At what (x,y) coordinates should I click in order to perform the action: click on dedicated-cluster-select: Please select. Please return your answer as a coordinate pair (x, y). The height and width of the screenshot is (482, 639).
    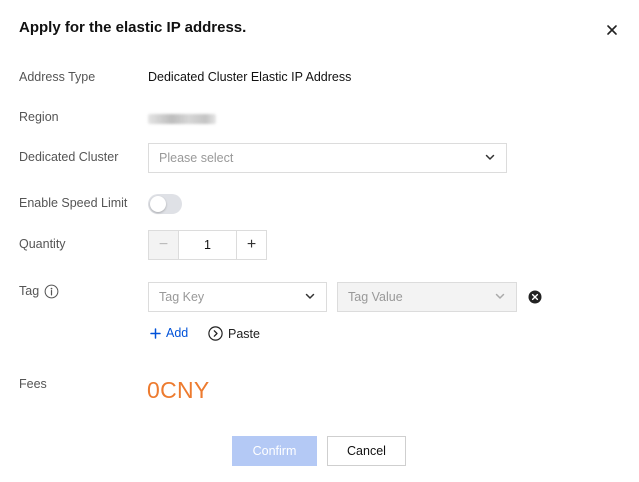
    Looking at the image, I should click on (327, 158).